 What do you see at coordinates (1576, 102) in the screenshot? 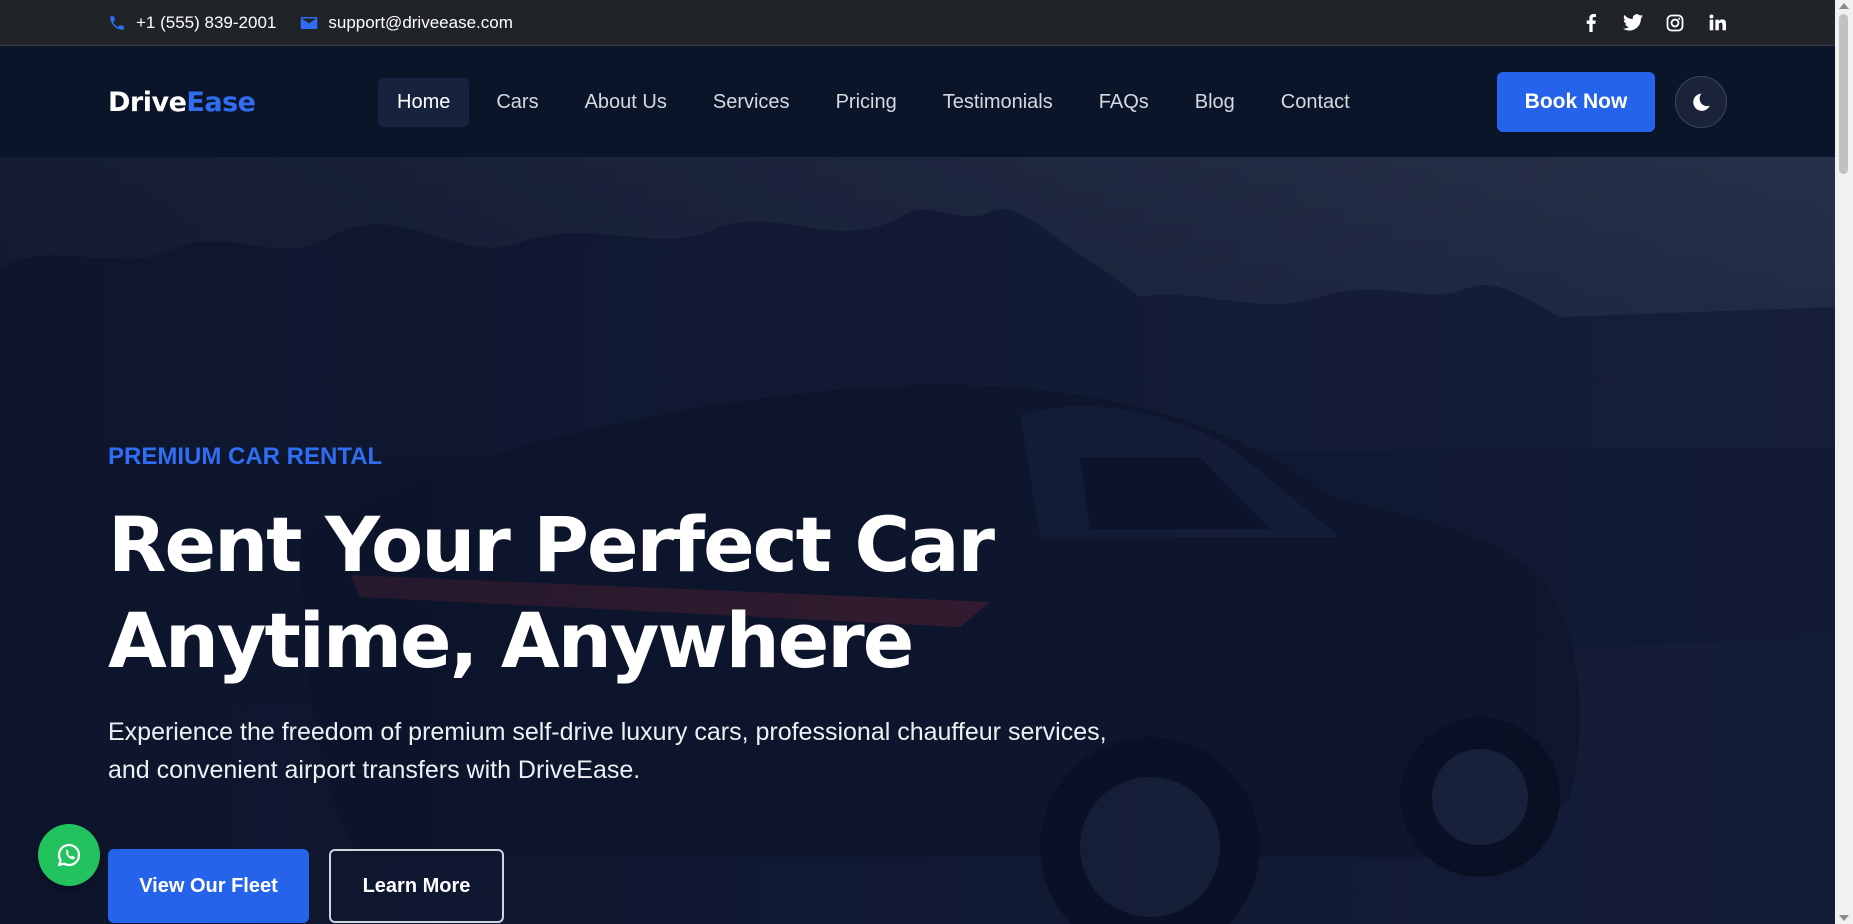
I see `book-now-button: Book Now` at bounding box center [1576, 102].